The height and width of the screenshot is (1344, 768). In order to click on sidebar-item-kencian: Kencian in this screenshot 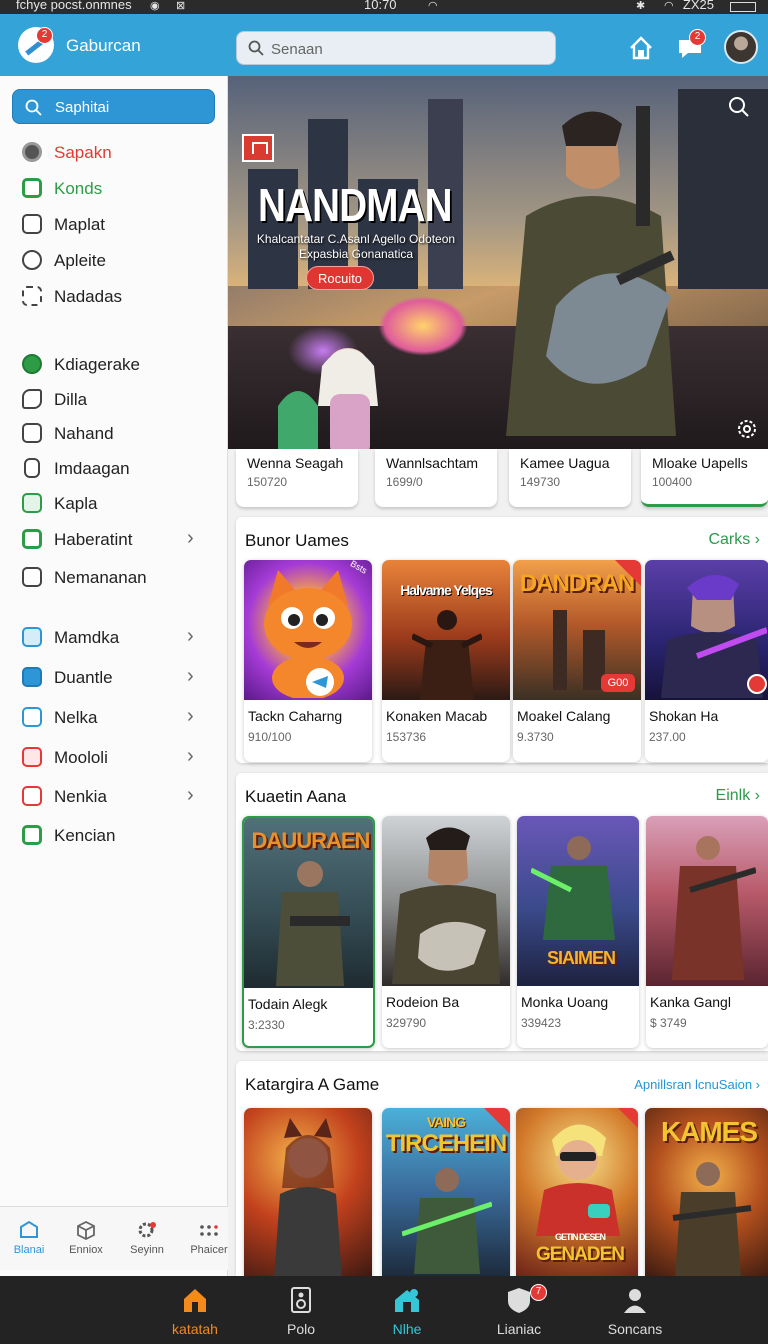, I will do `click(114, 836)`.